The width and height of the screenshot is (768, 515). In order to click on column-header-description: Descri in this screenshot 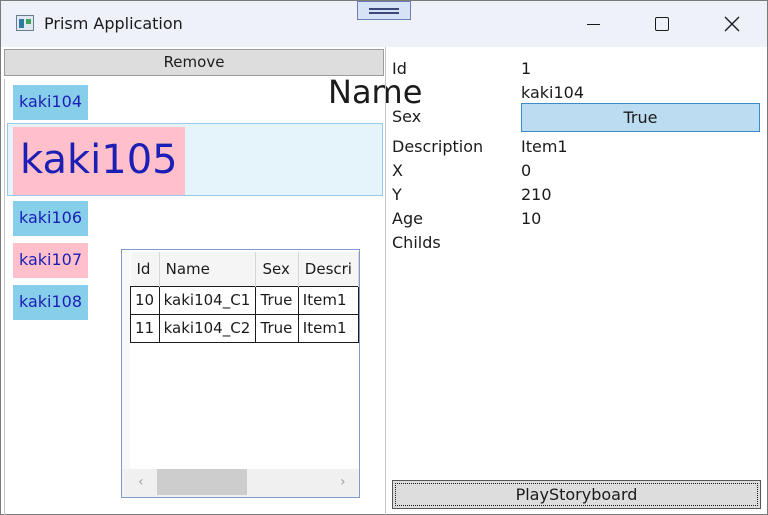, I will do `click(328, 269)`.